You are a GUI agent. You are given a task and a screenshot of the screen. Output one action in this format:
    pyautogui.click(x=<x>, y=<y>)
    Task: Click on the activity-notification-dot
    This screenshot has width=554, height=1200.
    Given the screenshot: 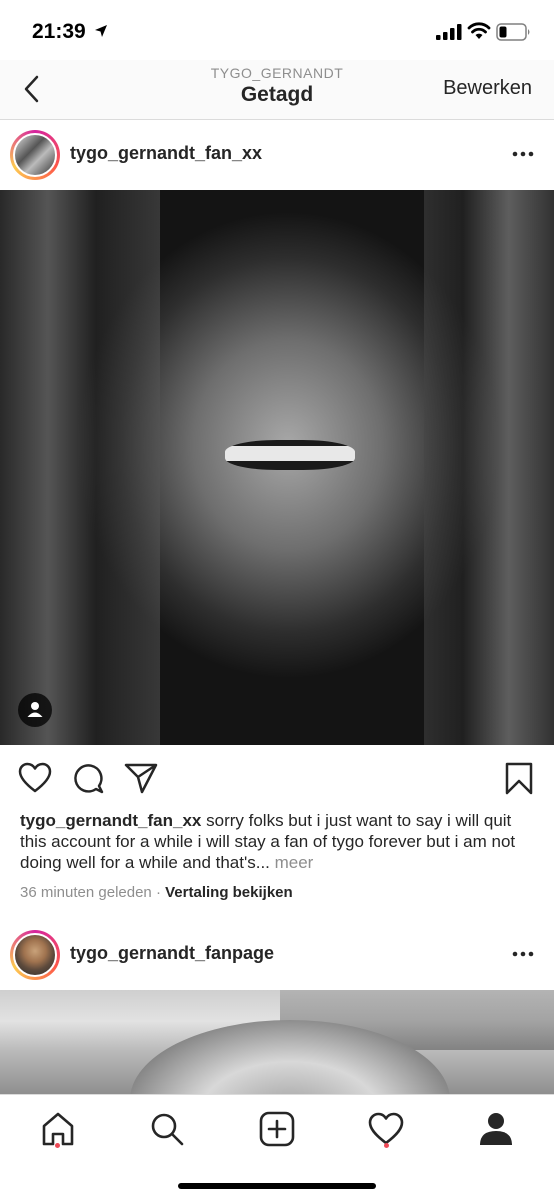 What is the action you would take?
    pyautogui.click(x=386, y=1145)
    